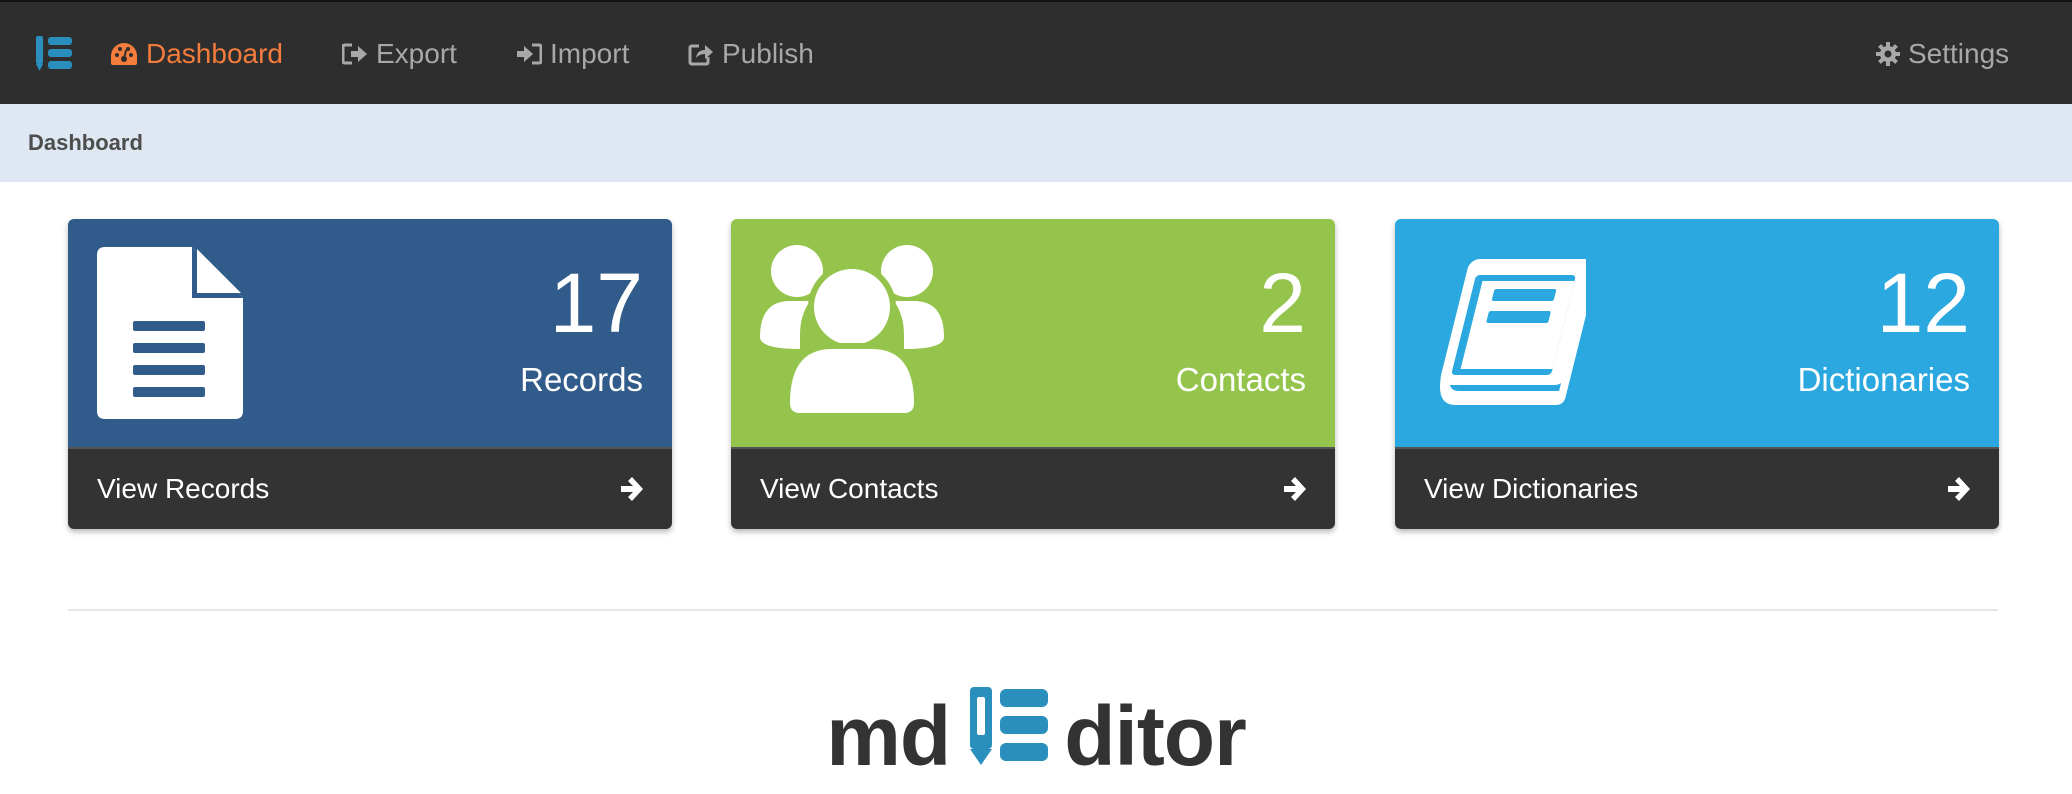  What do you see at coordinates (1888, 54) in the screenshot?
I see `gear-icon` at bounding box center [1888, 54].